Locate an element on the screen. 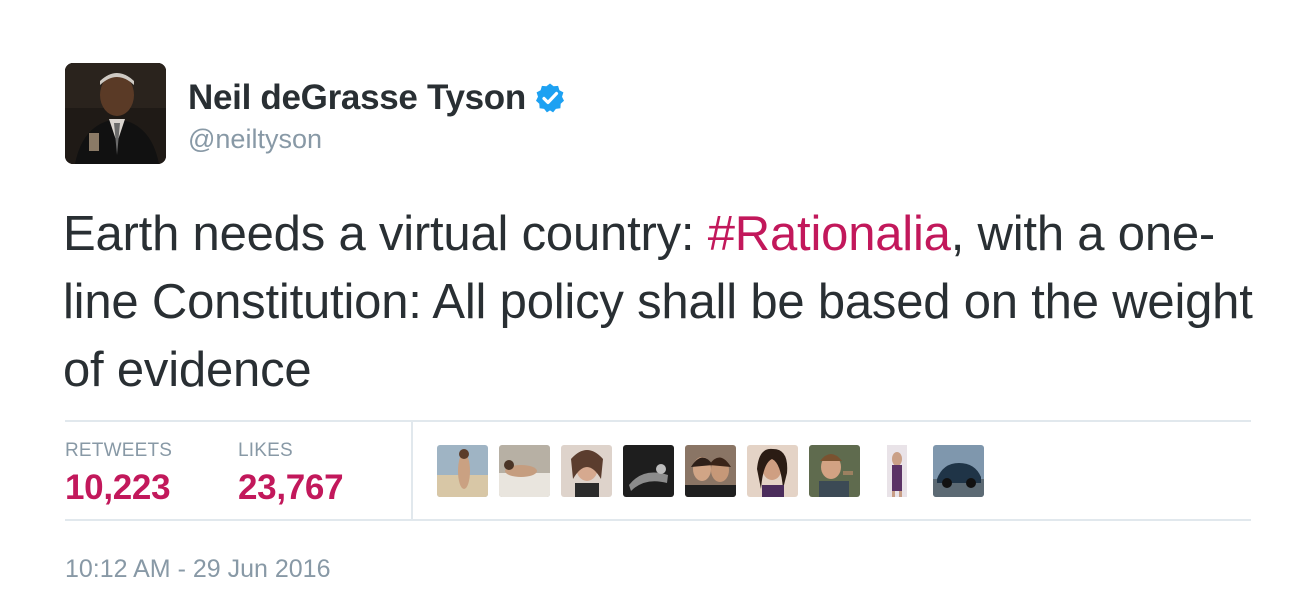 Image resolution: width=1306 pixels, height=608 pixels. retweets-count: 10,223 is located at coordinates (118, 487).